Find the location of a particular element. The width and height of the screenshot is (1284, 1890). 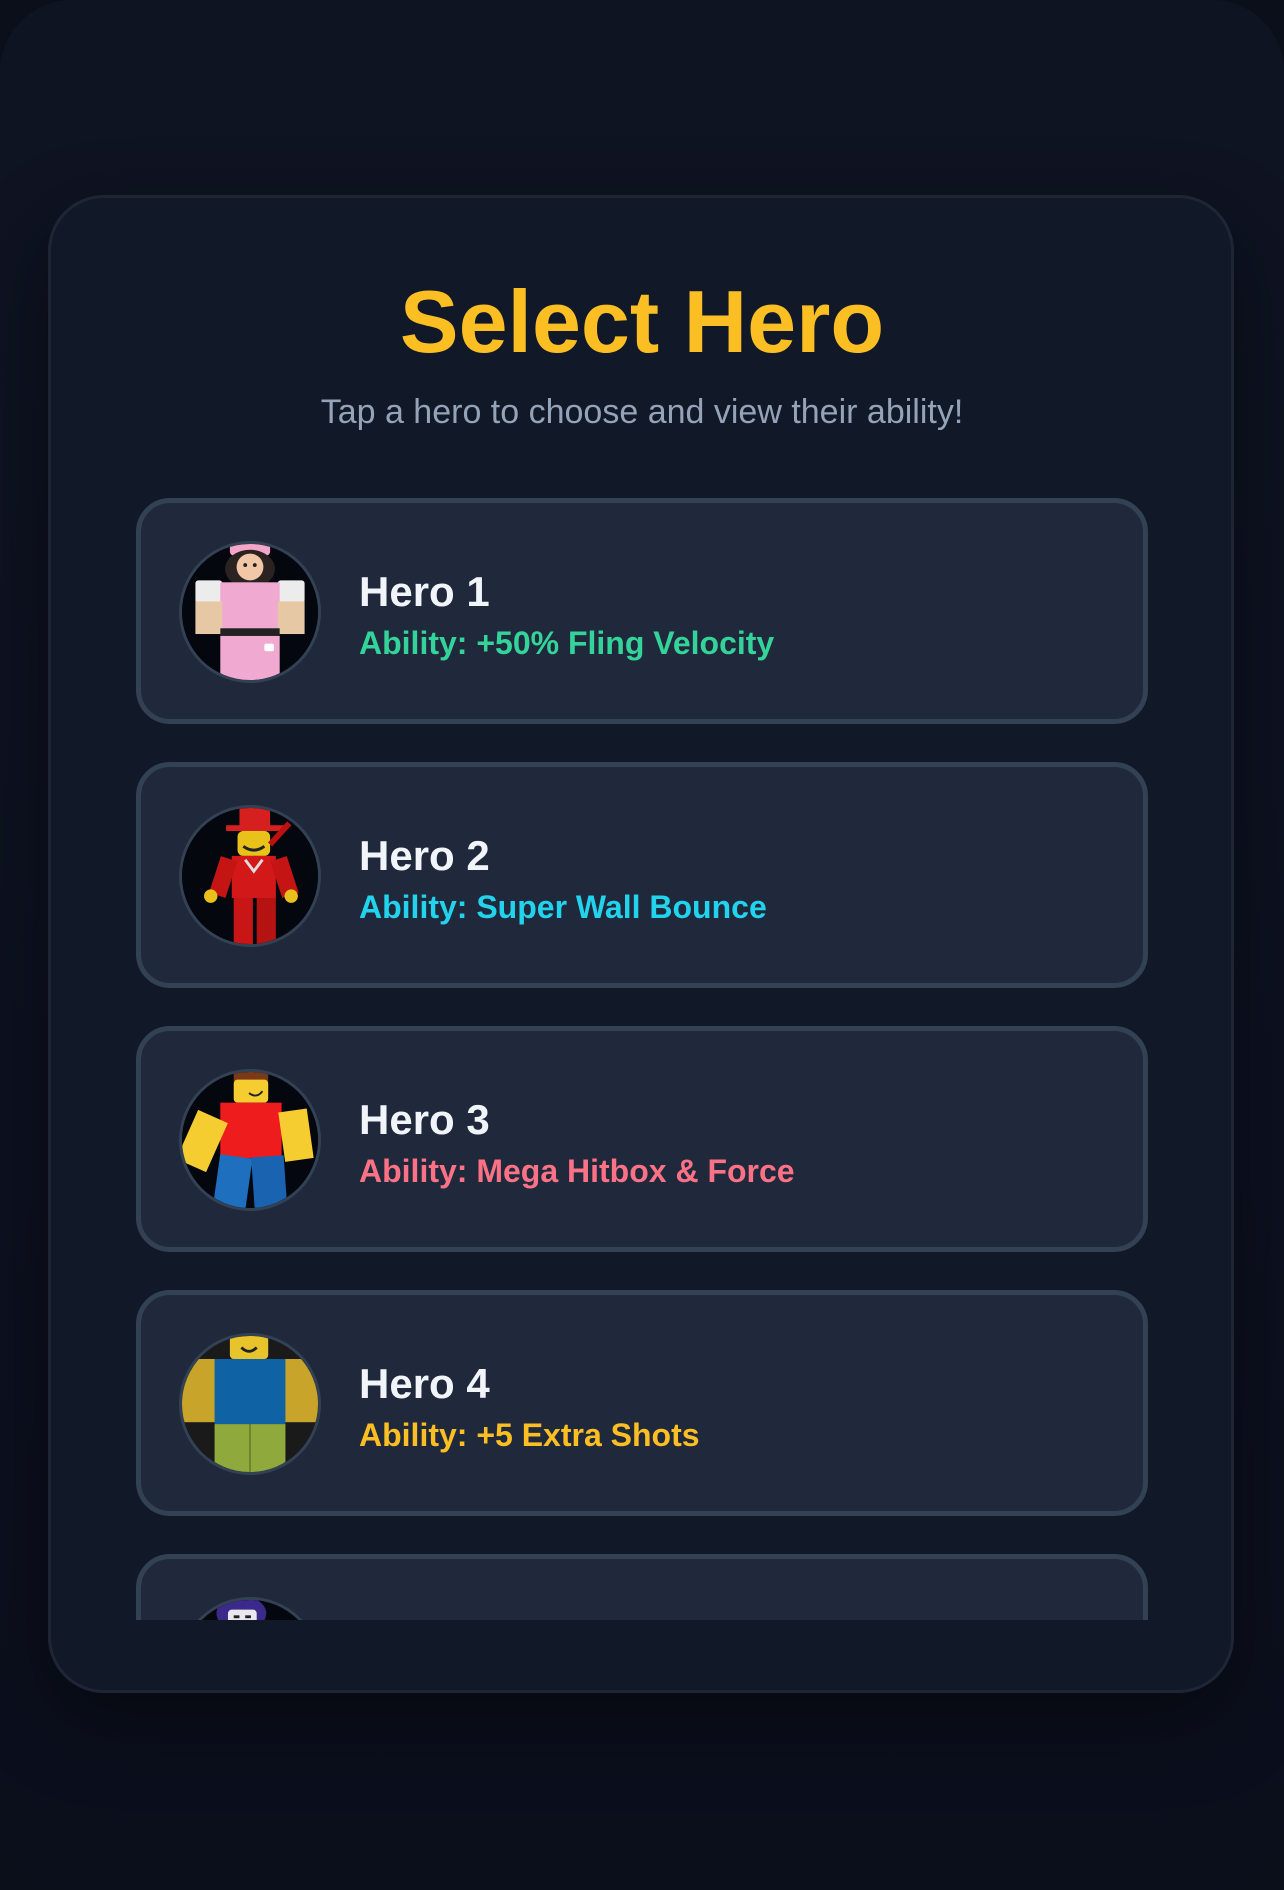

hero-card-4: Hero 4 Ability: +5 Extra Shots is located at coordinates (642, 1403).